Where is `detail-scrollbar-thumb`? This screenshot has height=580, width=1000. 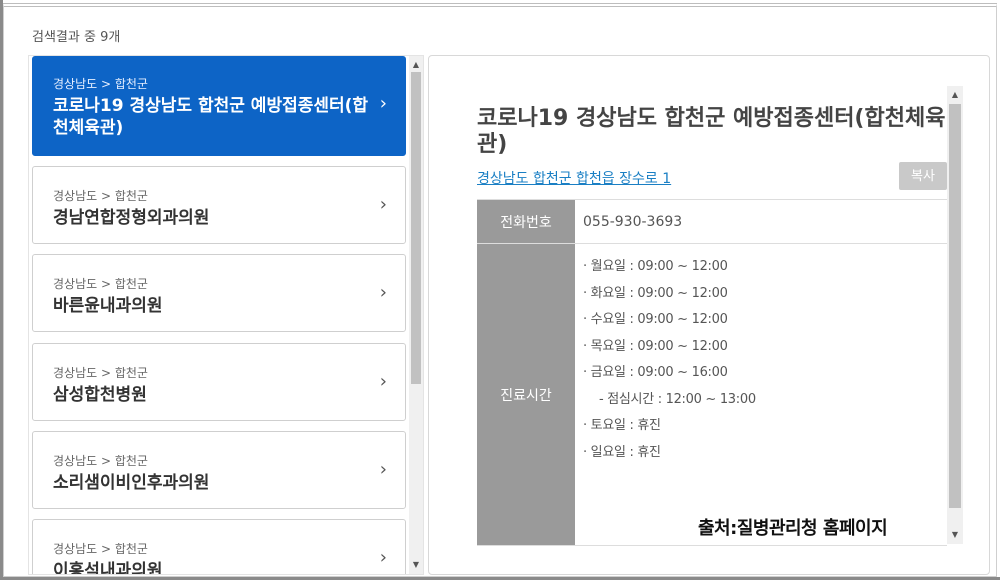
detail-scrollbar-thumb is located at coordinates (955, 306).